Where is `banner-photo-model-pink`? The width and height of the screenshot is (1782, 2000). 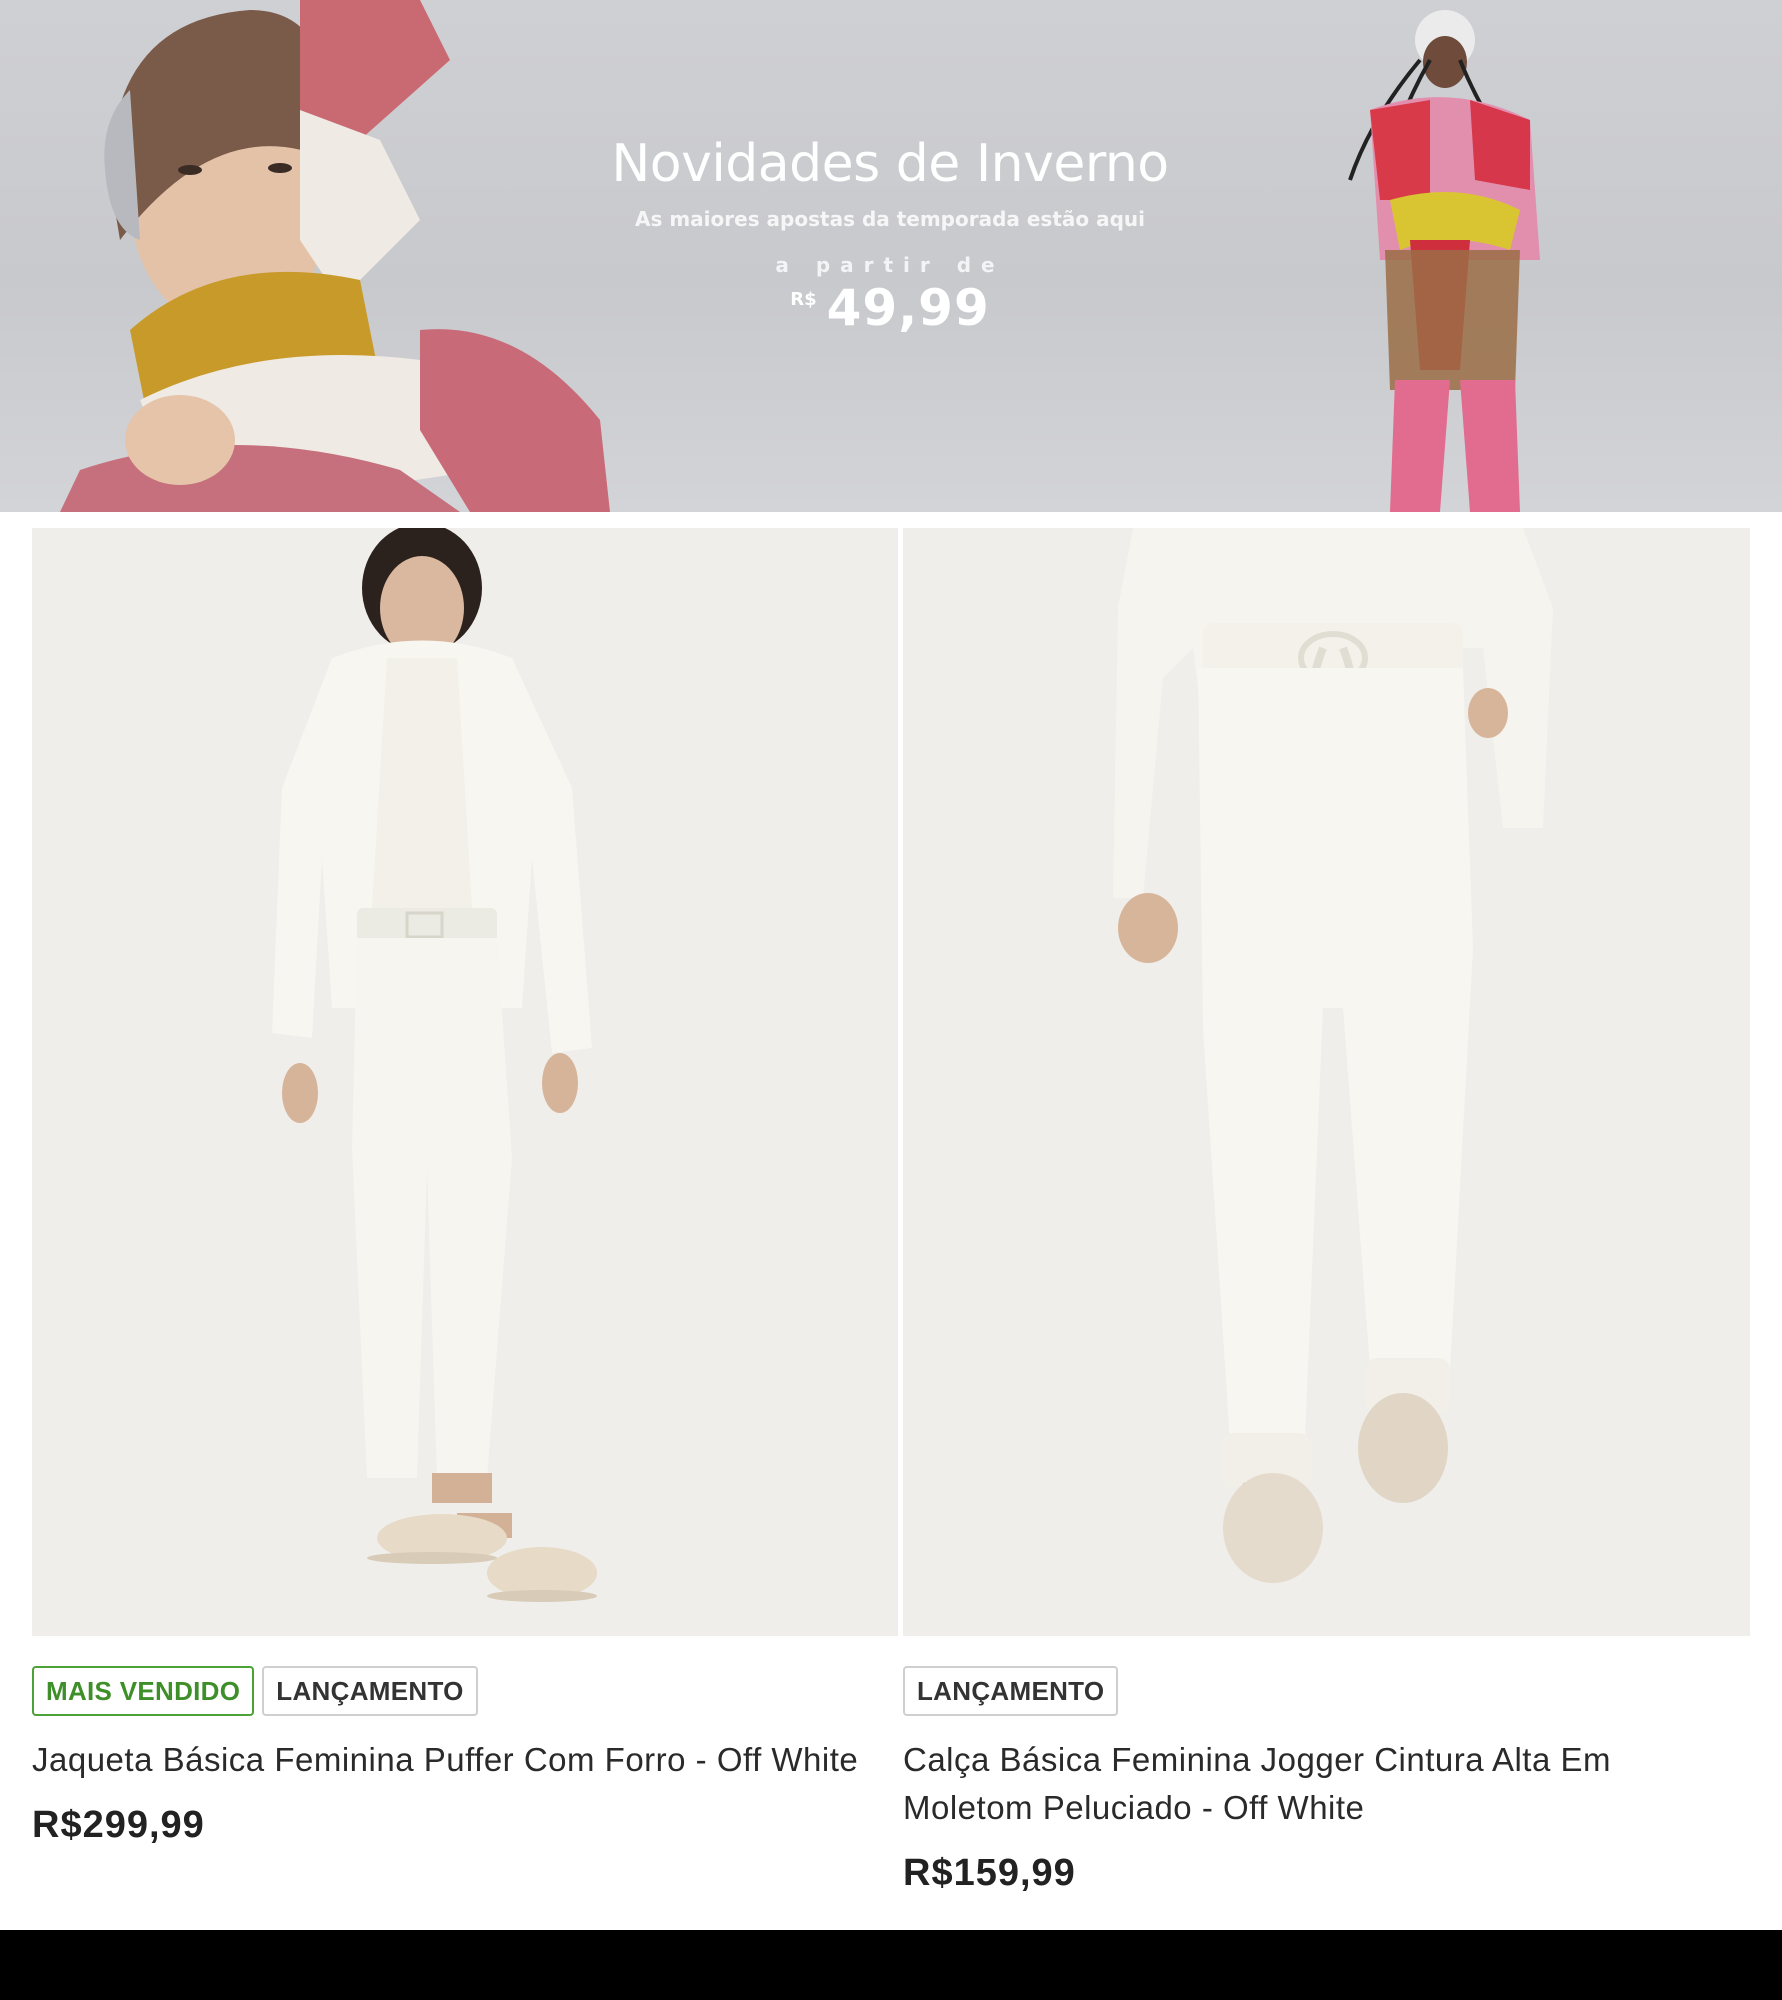
banner-photo-model-pink is located at coordinates (1440, 256).